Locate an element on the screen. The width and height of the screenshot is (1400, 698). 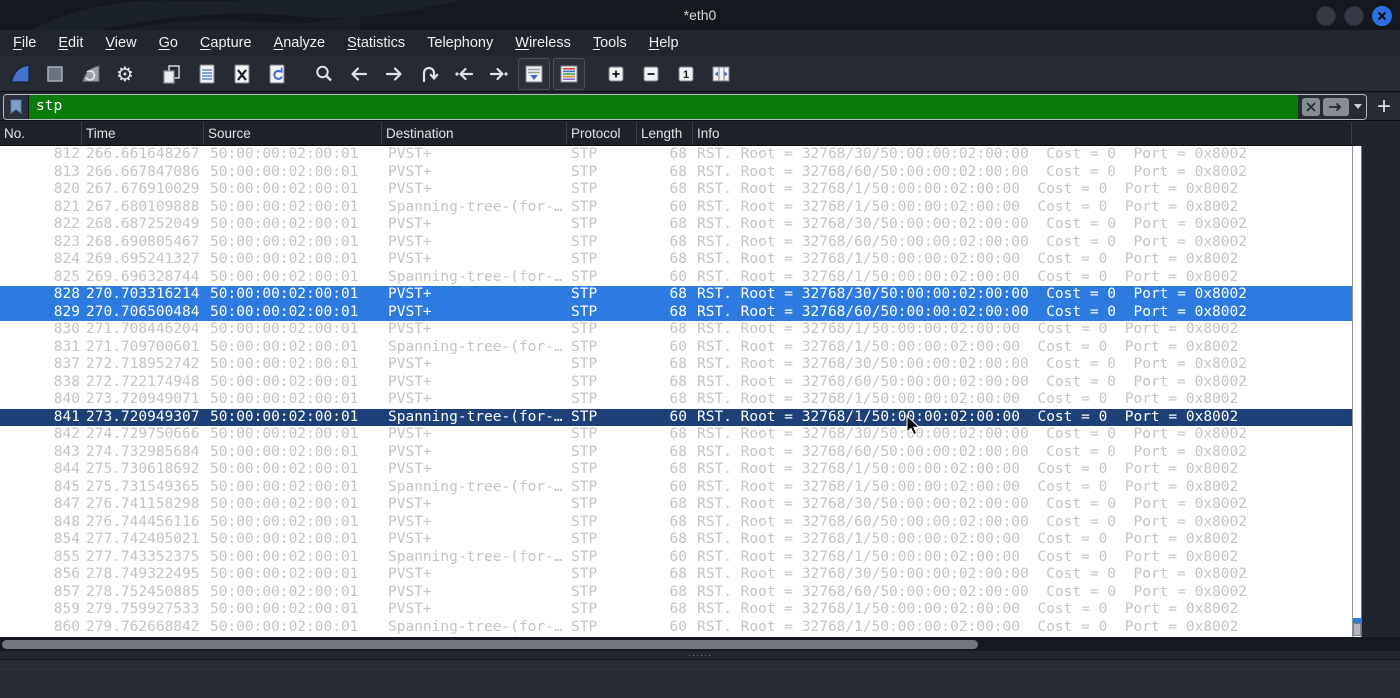
close-file-button is located at coordinates (242, 74).